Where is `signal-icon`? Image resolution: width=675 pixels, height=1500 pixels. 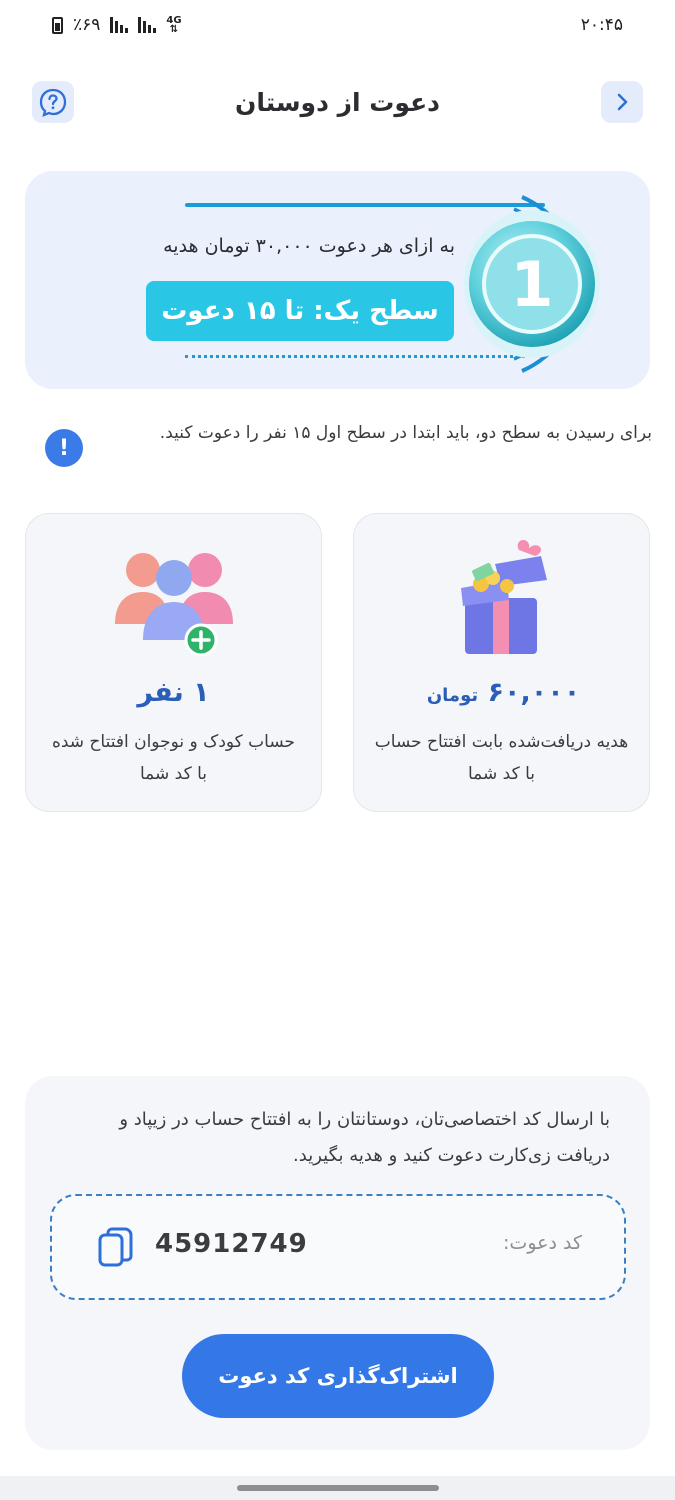
signal-icon is located at coordinates (119, 25).